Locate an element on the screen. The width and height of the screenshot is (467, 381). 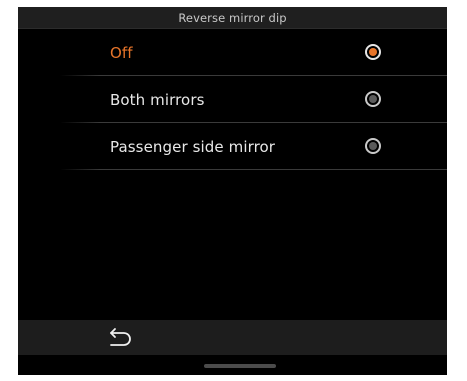
footer-bar is located at coordinates (232, 337).